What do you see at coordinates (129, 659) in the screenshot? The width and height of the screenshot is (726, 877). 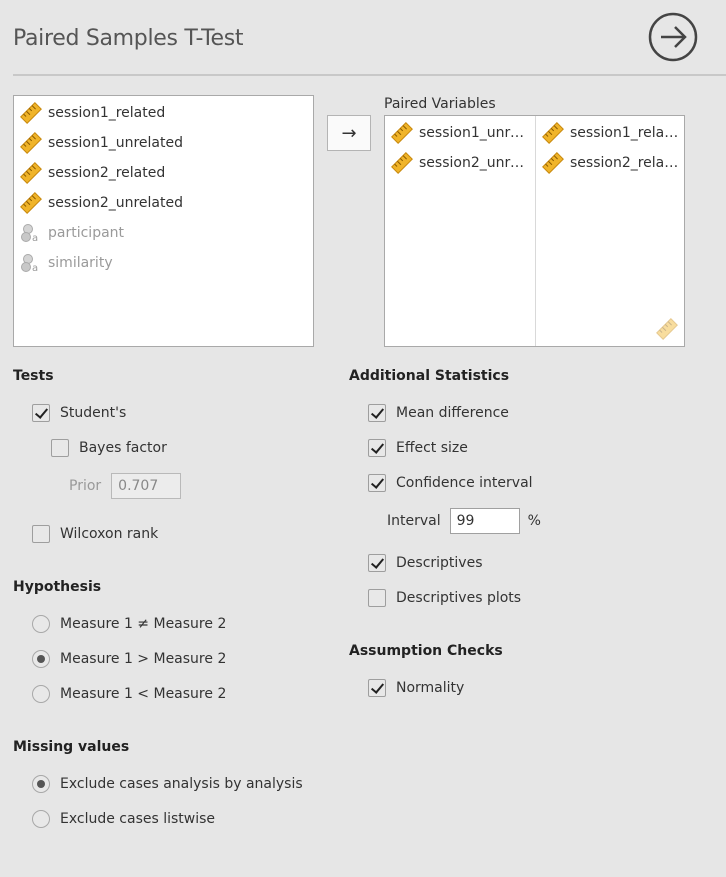 I see `hypothesis-option: Measure 1 > Measure 2` at bounding box center [129, 659].